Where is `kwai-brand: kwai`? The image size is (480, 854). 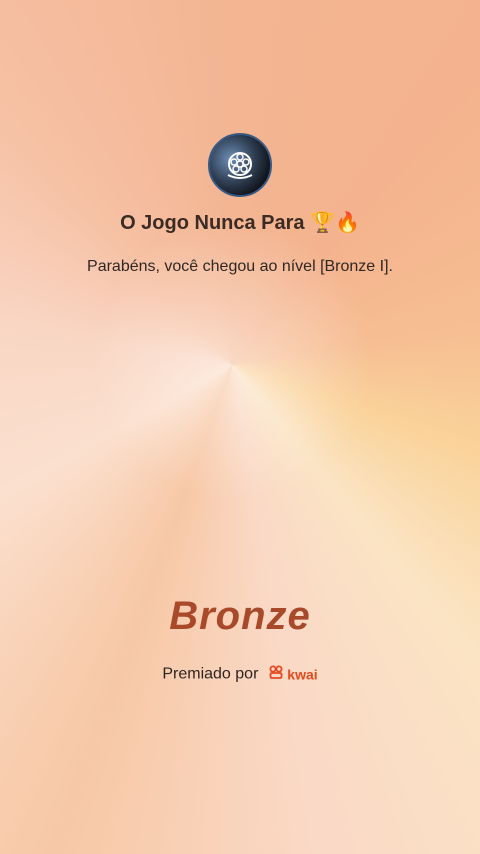 kwai-brand: kwai is located at coordinates (302, 674).